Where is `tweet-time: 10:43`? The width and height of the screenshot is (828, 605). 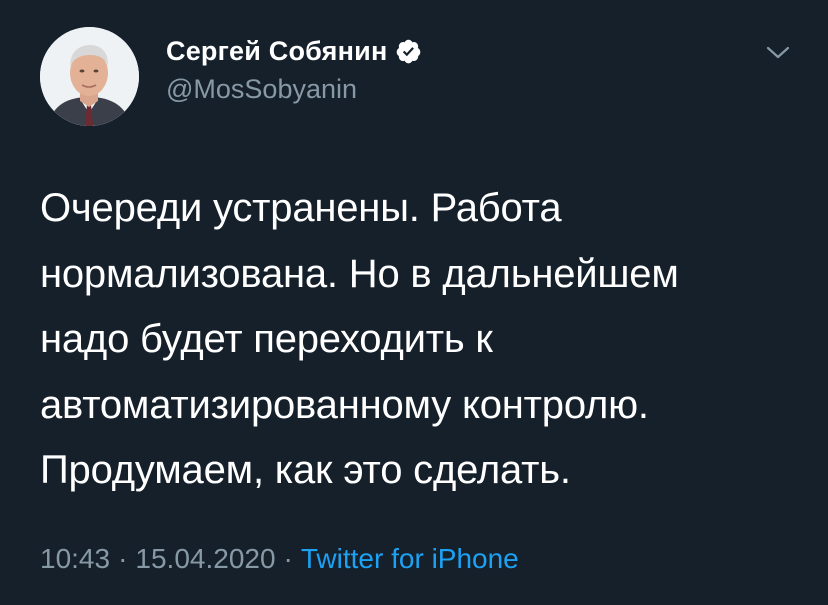
tweet-time: 10:43 is located at coordinates (75, 558).